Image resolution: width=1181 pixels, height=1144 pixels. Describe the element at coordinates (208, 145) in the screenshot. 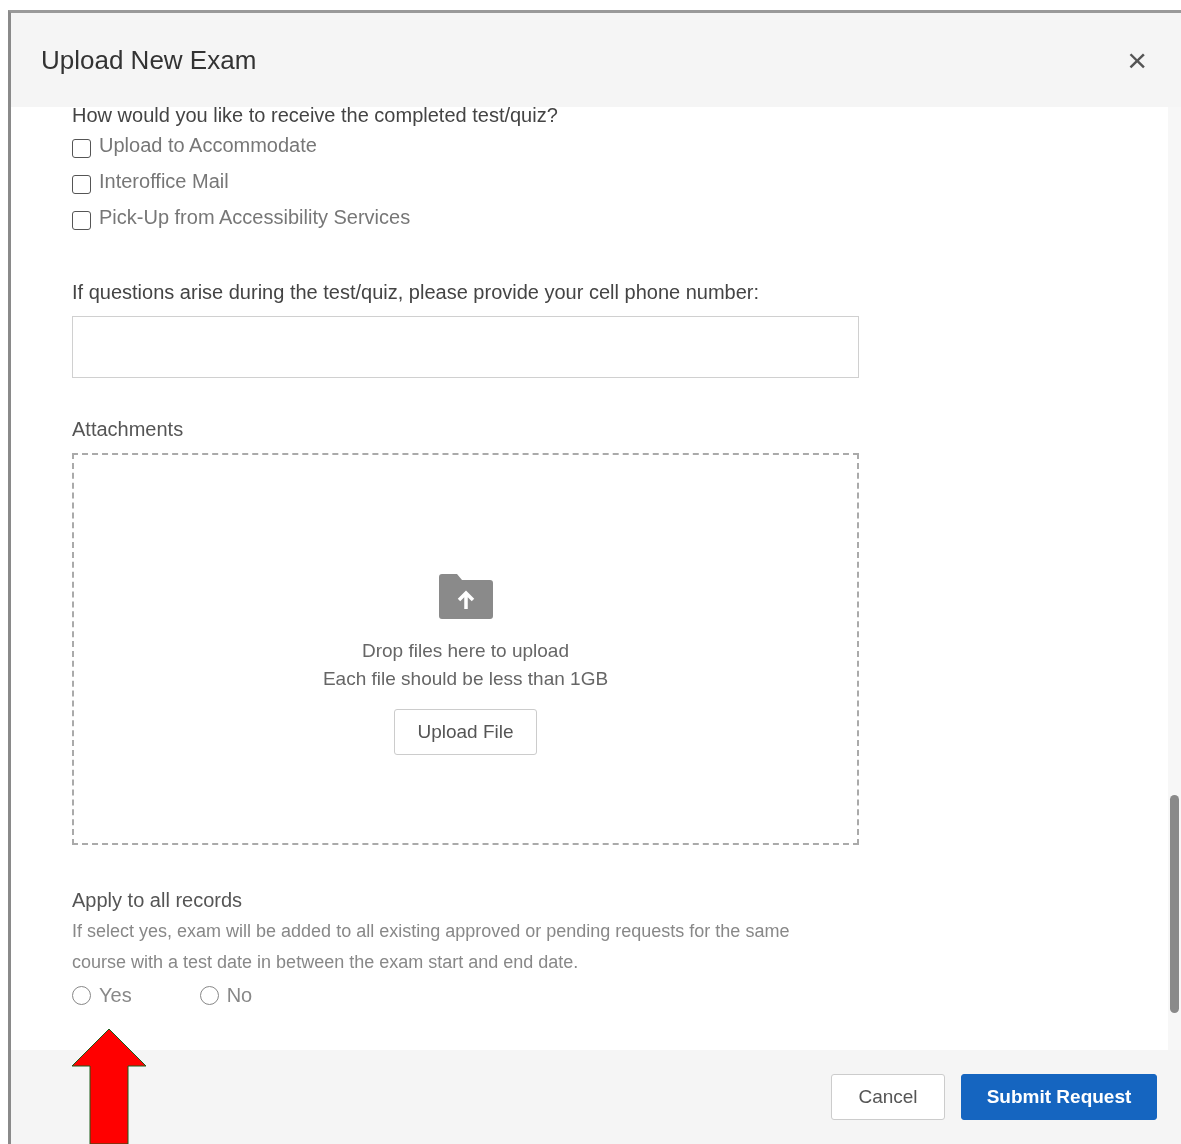

I see `checkbox-label: Upload to Accommodate` at that location.